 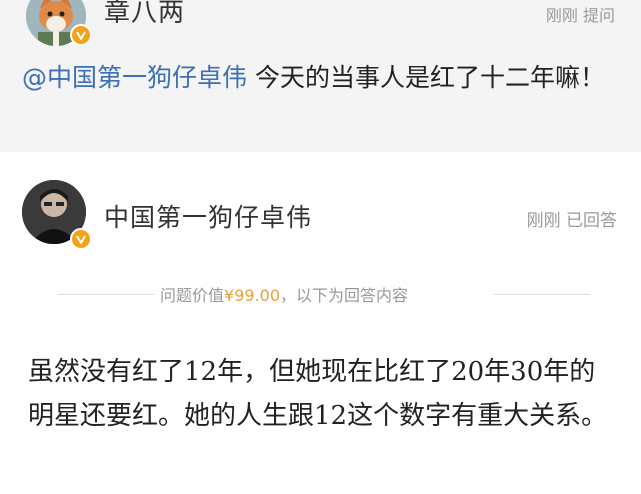 I want to click on question-author-name: 章八两, so click(x=144, y=14).